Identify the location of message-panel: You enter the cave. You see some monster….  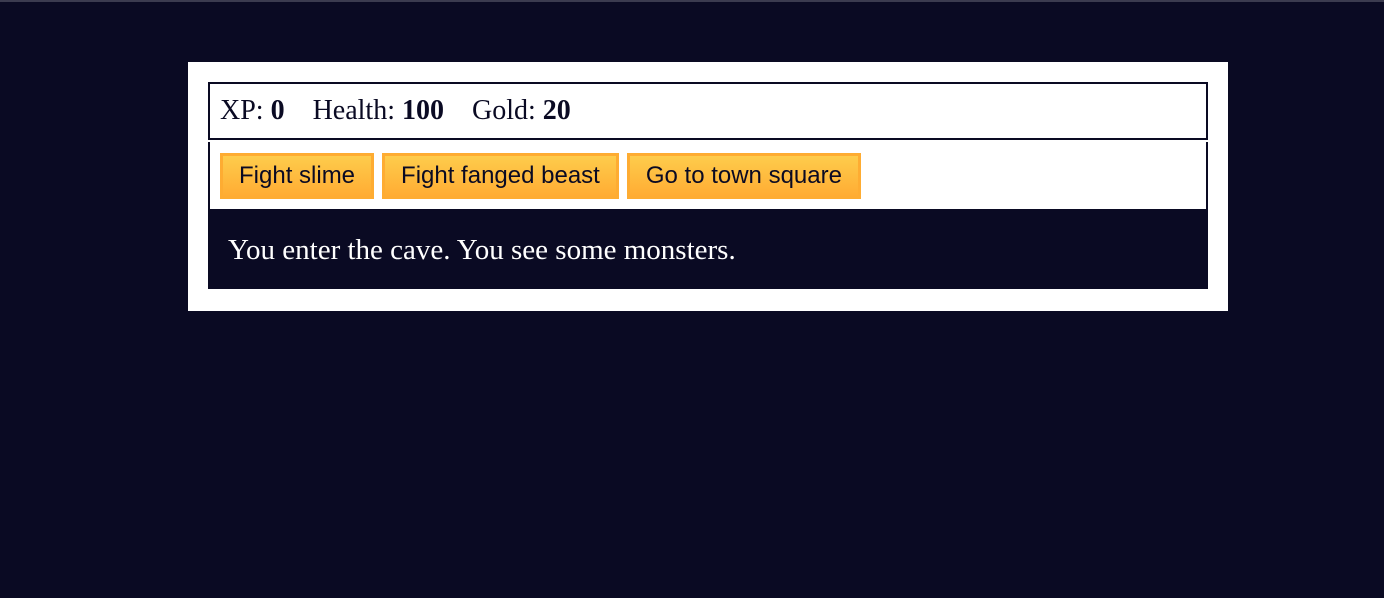
(708, 250).